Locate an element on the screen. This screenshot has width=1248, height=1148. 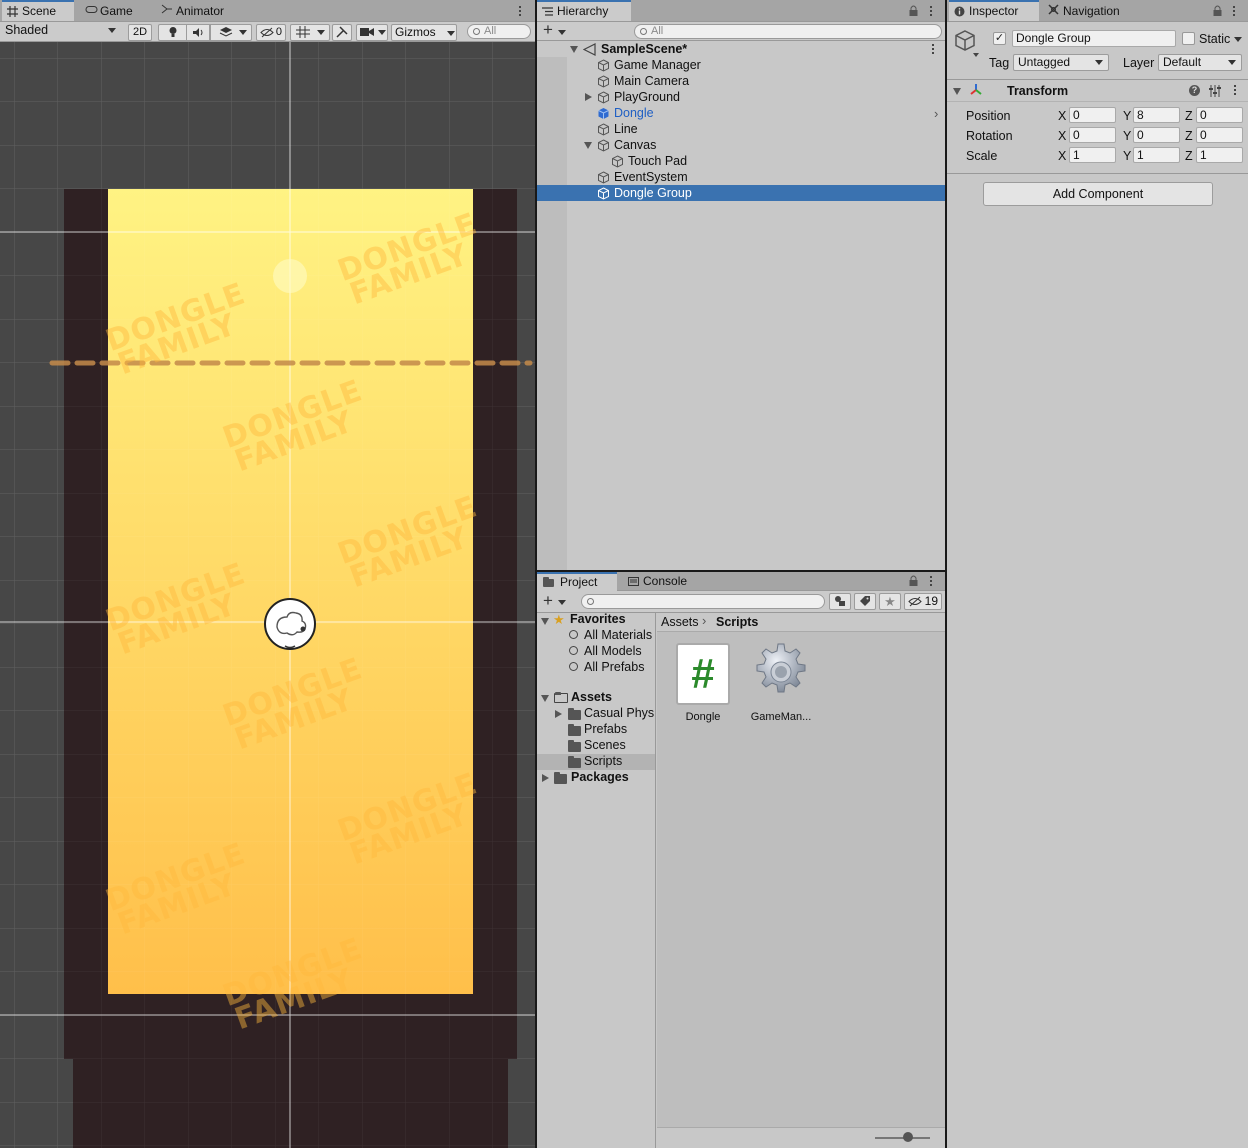
scale-y-field: 1 is located at coordinates (1156, 155).